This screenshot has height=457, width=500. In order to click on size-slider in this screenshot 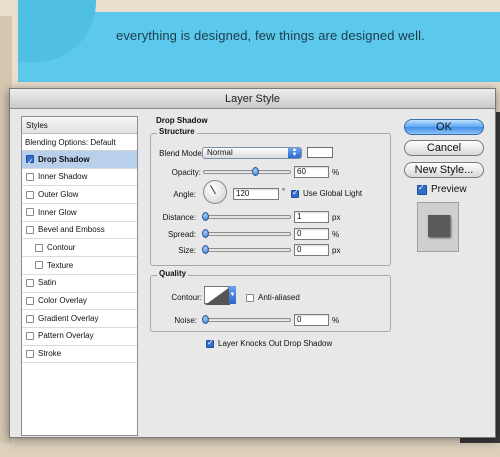, I will do `click(246, 249)`.